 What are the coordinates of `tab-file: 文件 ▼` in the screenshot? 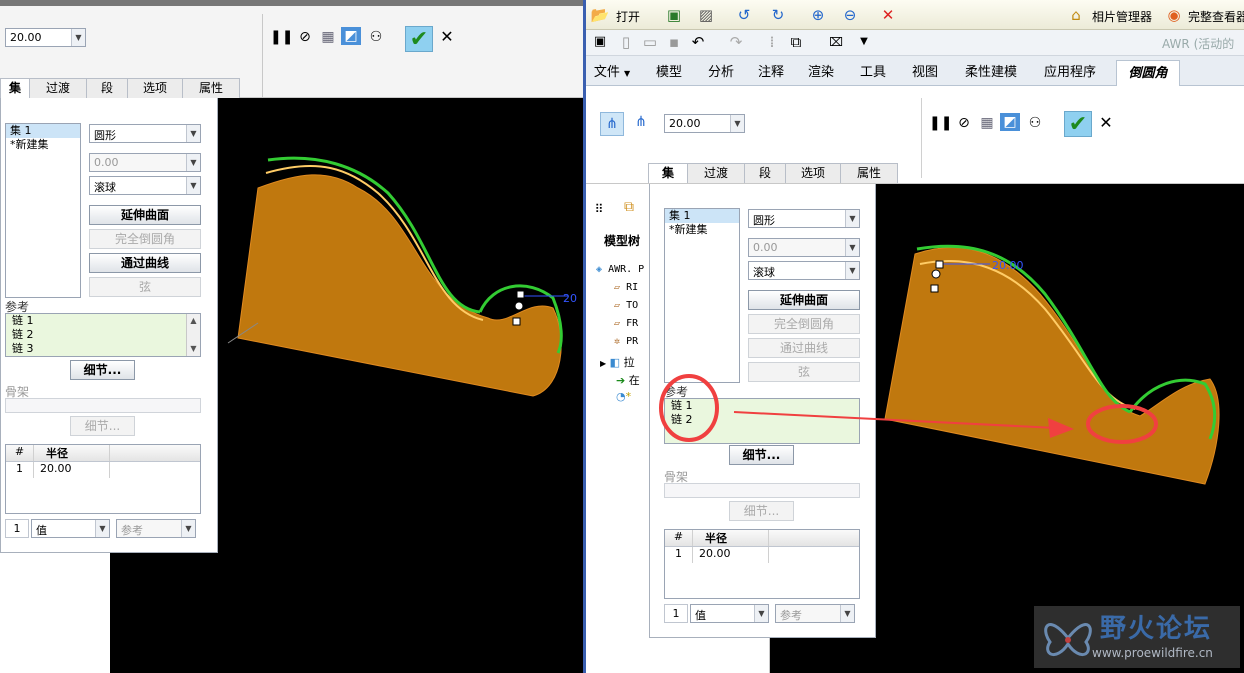 It's located at (612, 73).